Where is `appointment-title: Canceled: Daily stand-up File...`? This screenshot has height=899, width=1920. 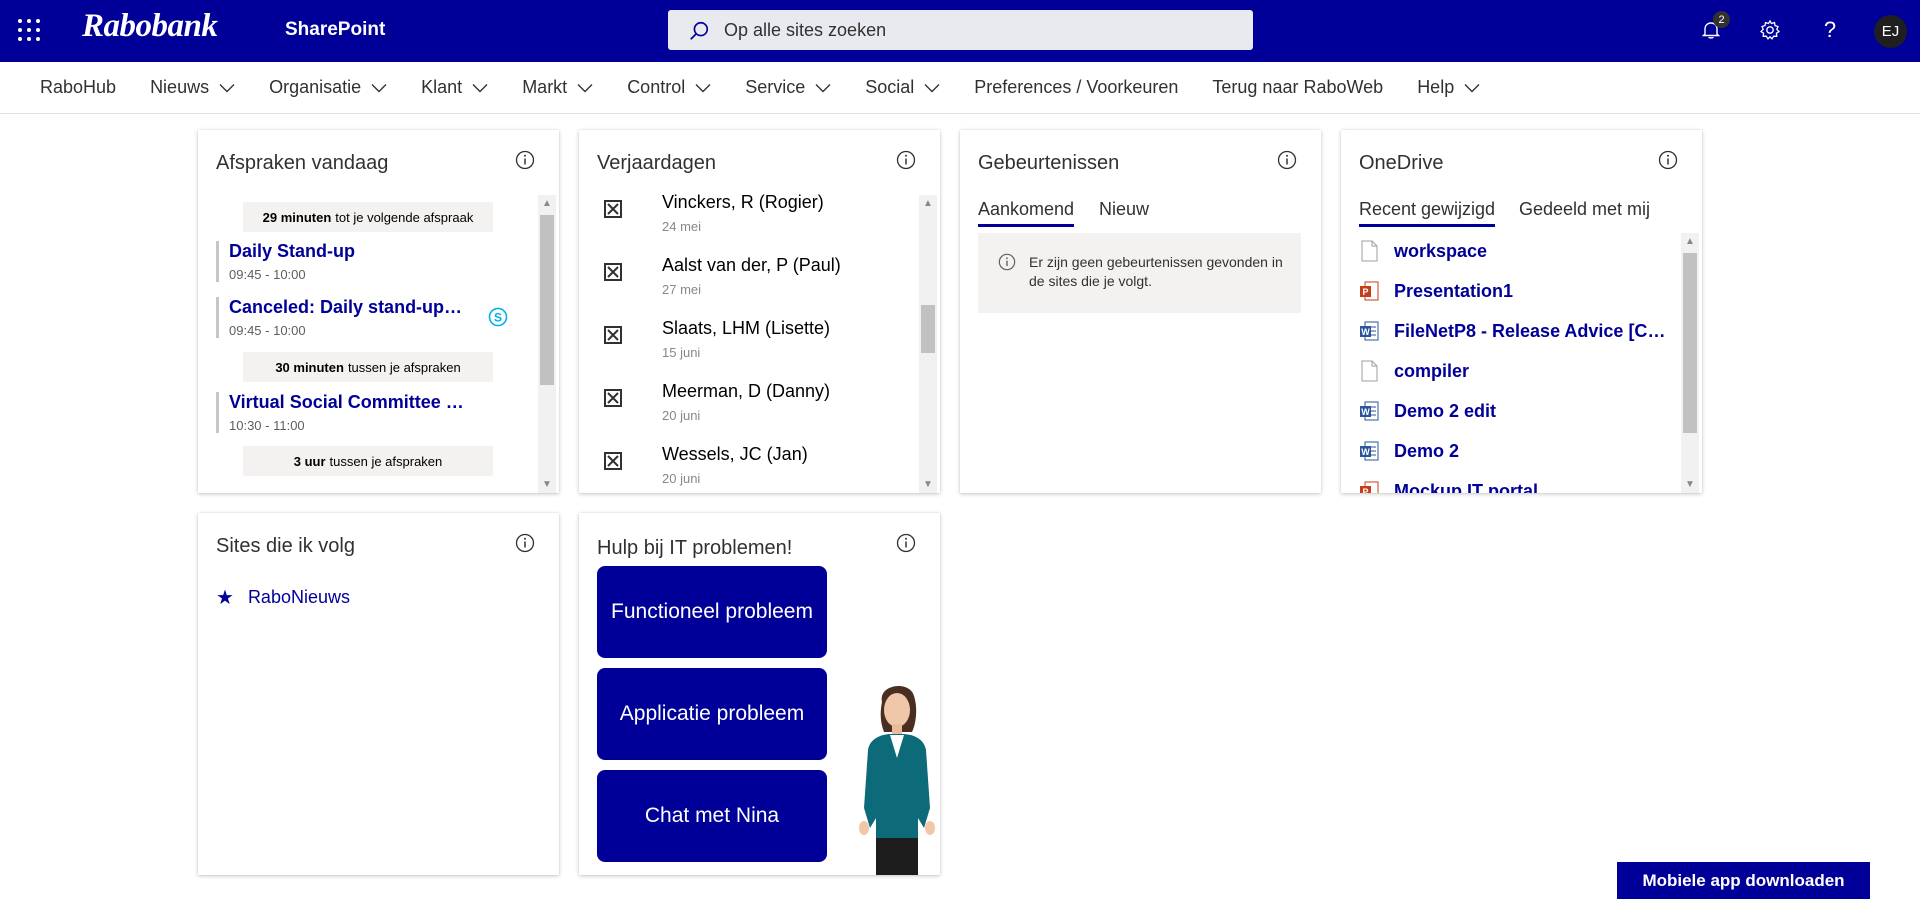
appointment-title: Canceled: Daily stand-up File... is located at coordinates (347, 307).